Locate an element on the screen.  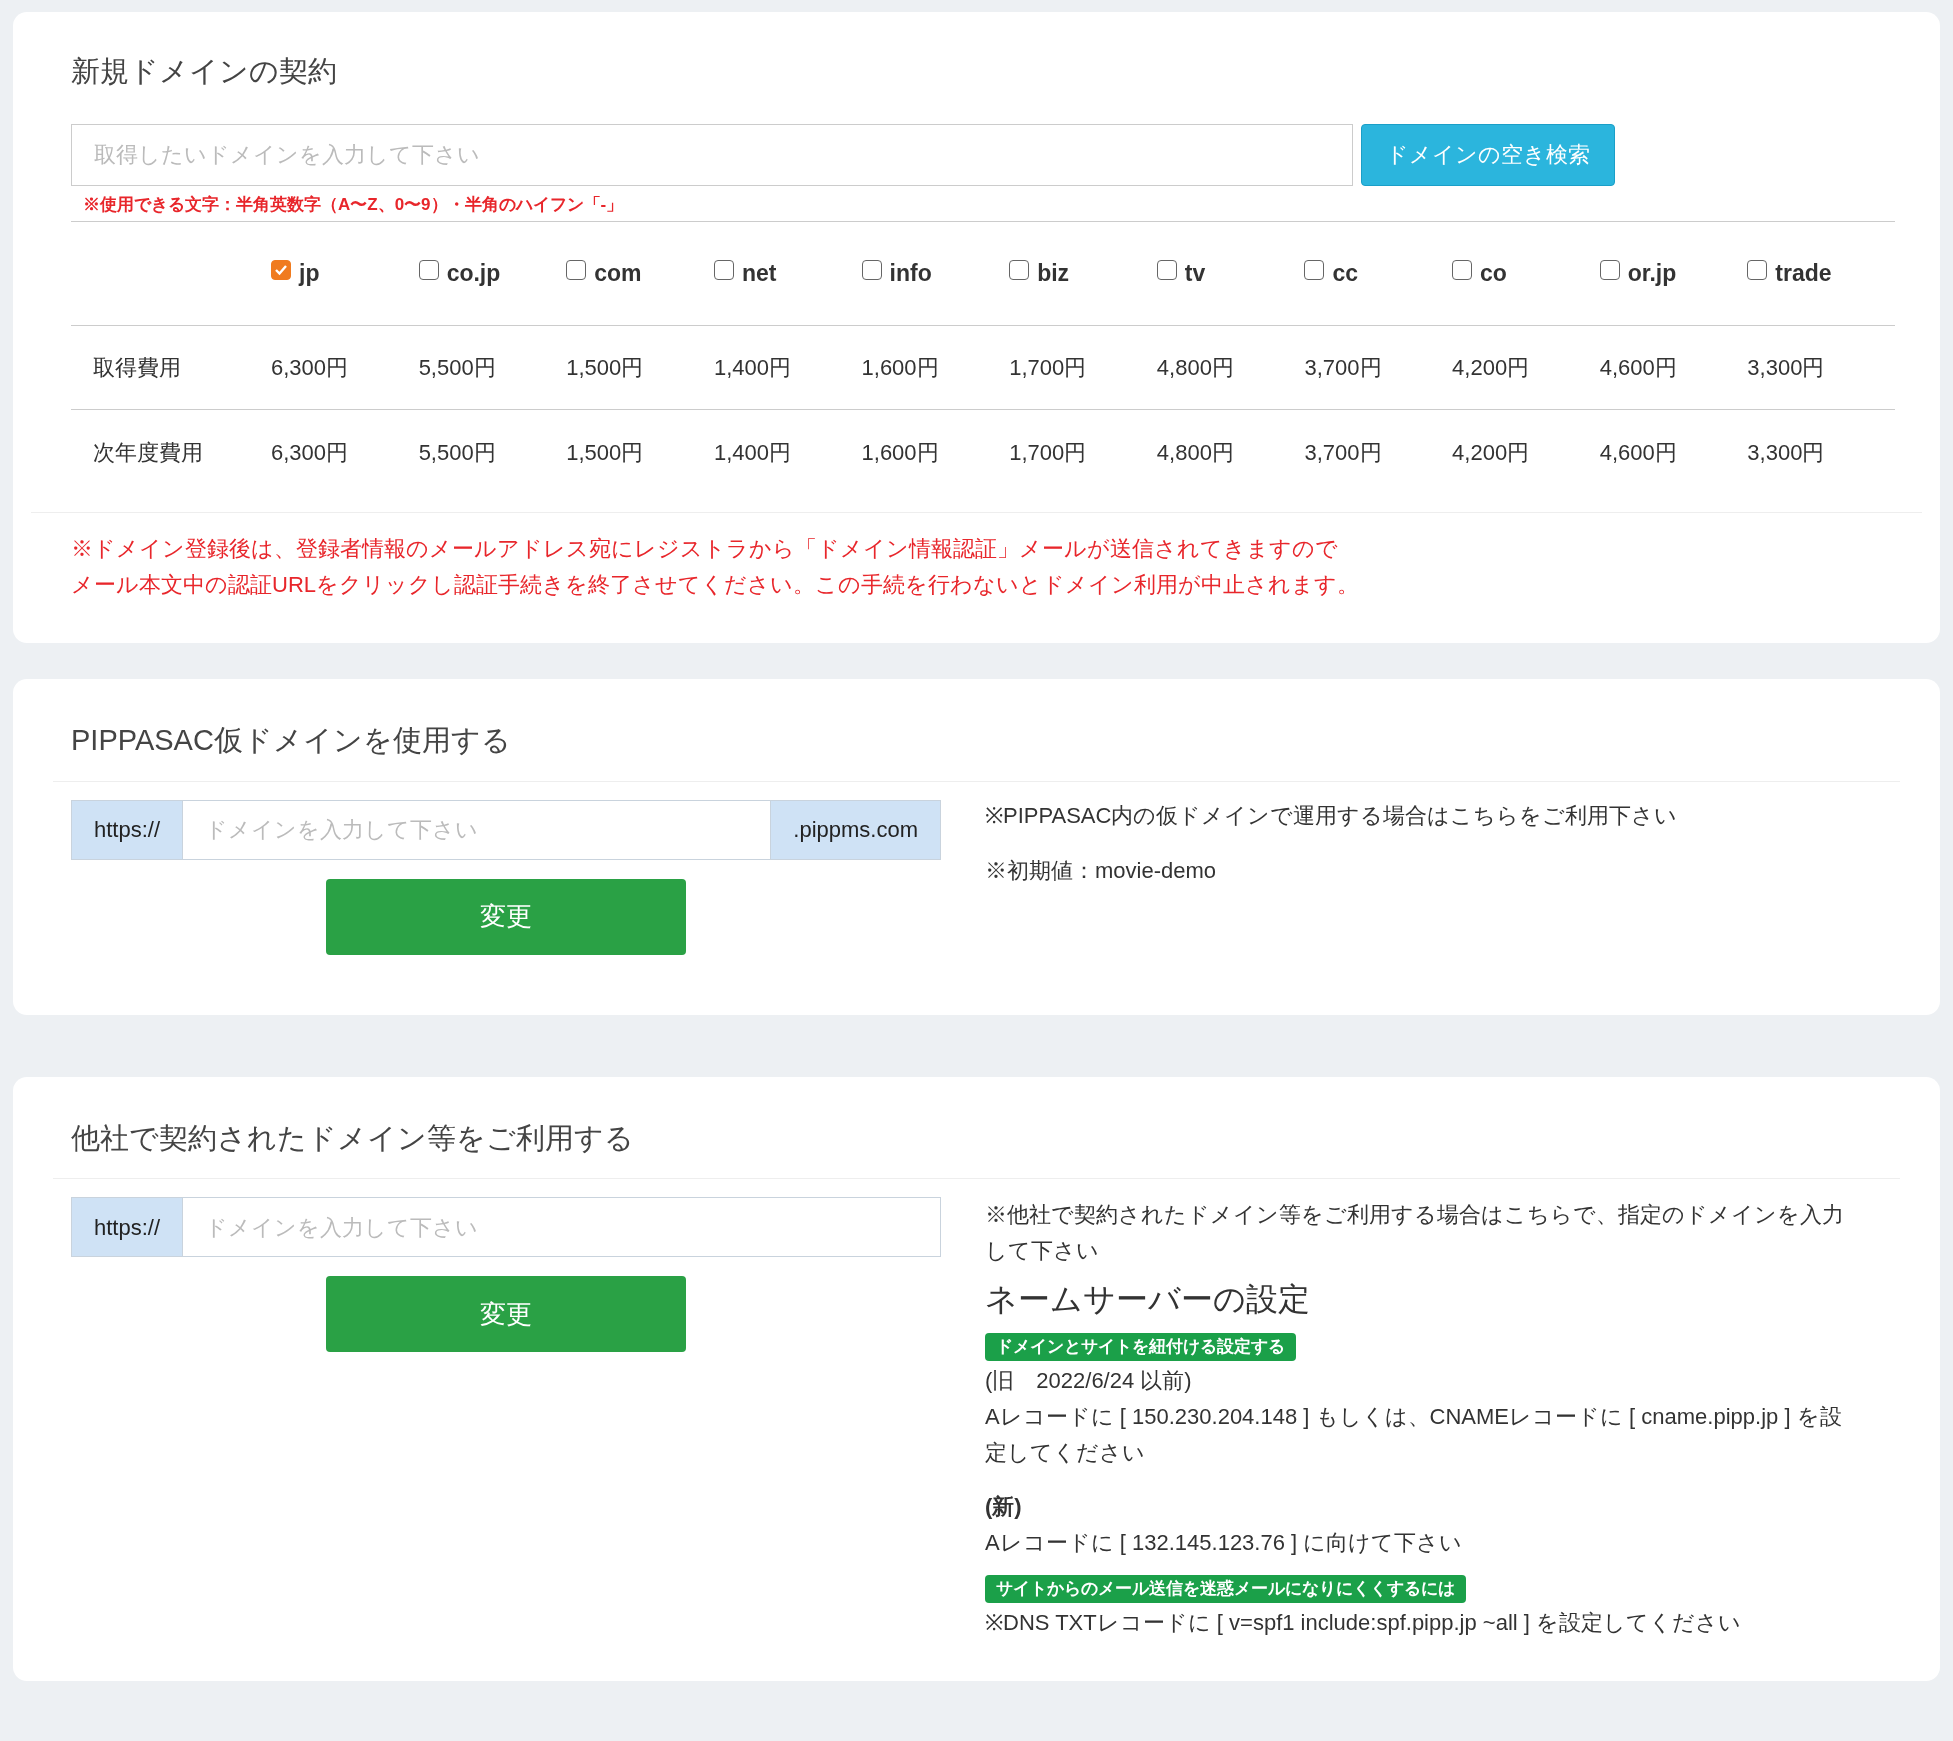
nameserver-heading: ネームサーバーの設定 is located at coordinates (1148, 1299).